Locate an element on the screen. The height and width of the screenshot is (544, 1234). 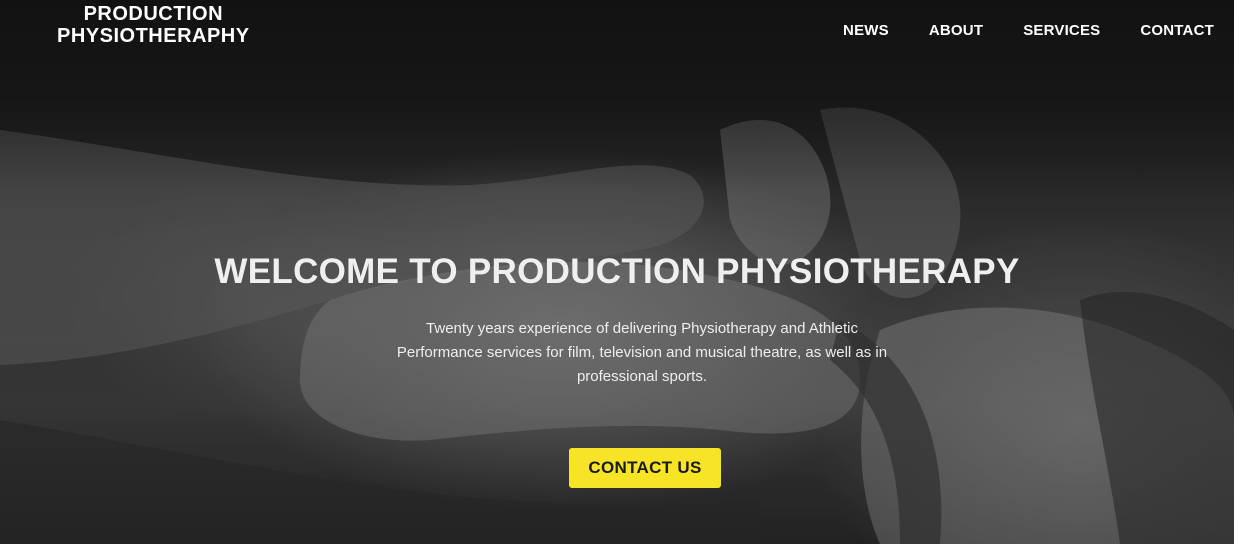
nav-link-about: ABOUT is located at coordinates (956, 30).